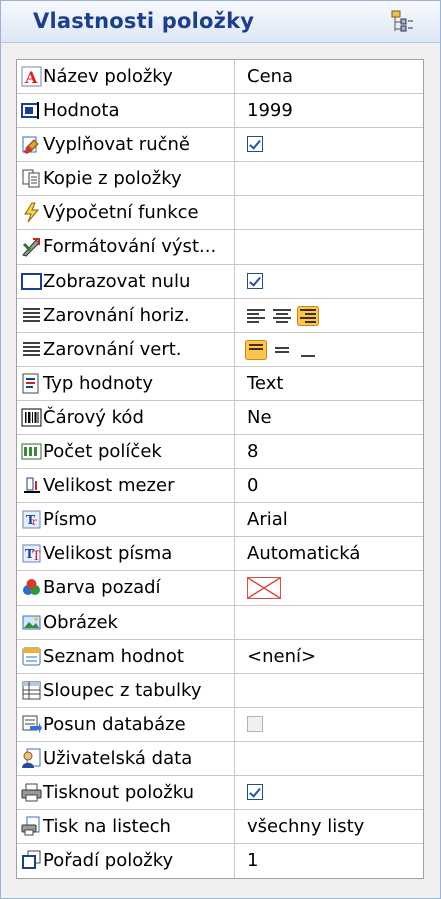 The width and height of the screenshot is (441, 899). I want to click on tree-view-icon, so click(402, 22).